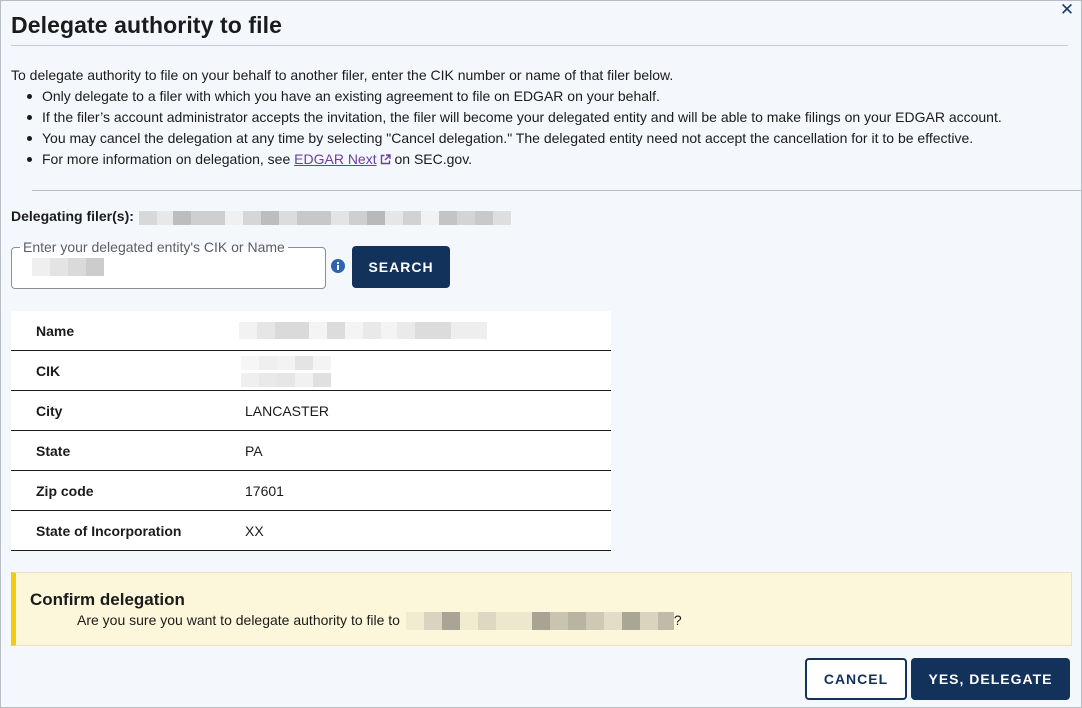 This screenshot has height=708, width=1082. Describe the element at coordinates (677, 620) in the screenshot. I see `confirm-text-suffix: ?` at that location.